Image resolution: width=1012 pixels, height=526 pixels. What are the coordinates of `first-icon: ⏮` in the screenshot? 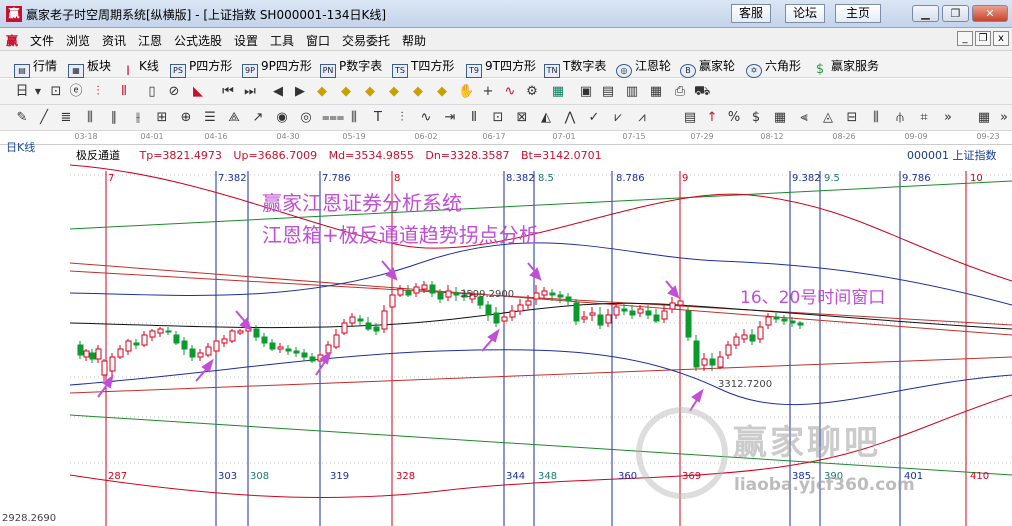 It's located at (228, 92).